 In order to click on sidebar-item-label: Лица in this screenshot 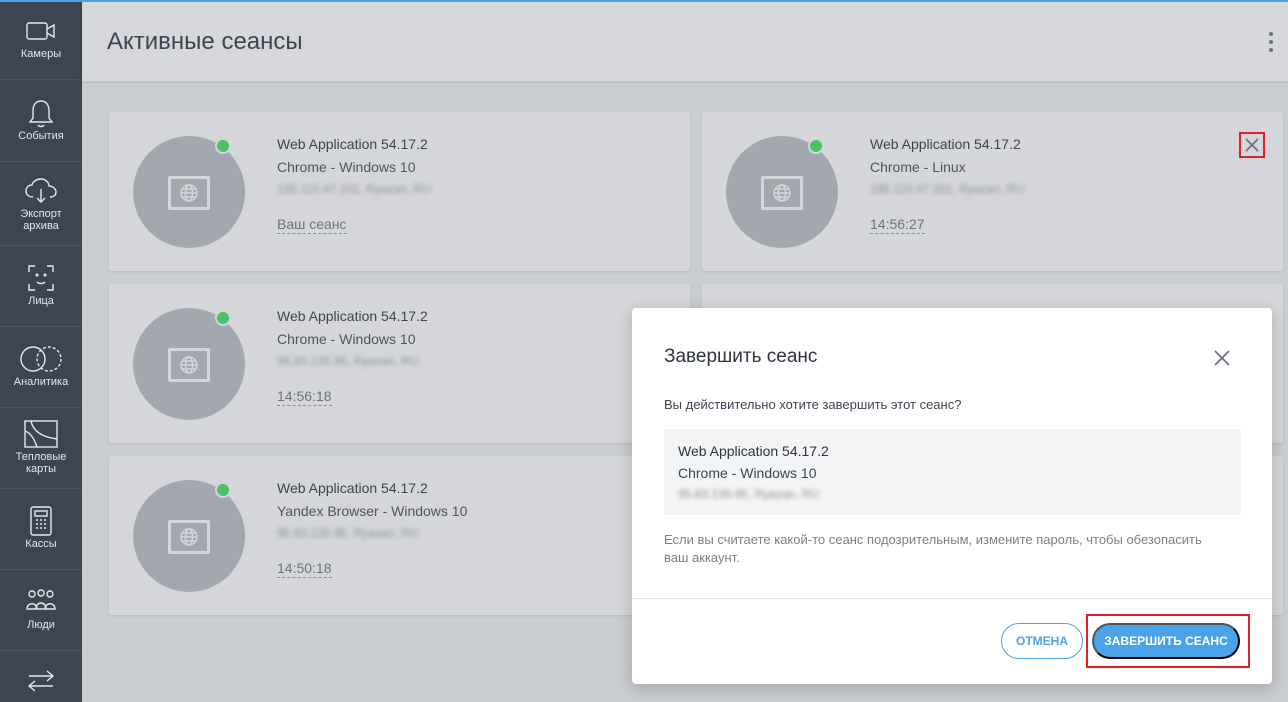, I will do `click(41, 301)`.